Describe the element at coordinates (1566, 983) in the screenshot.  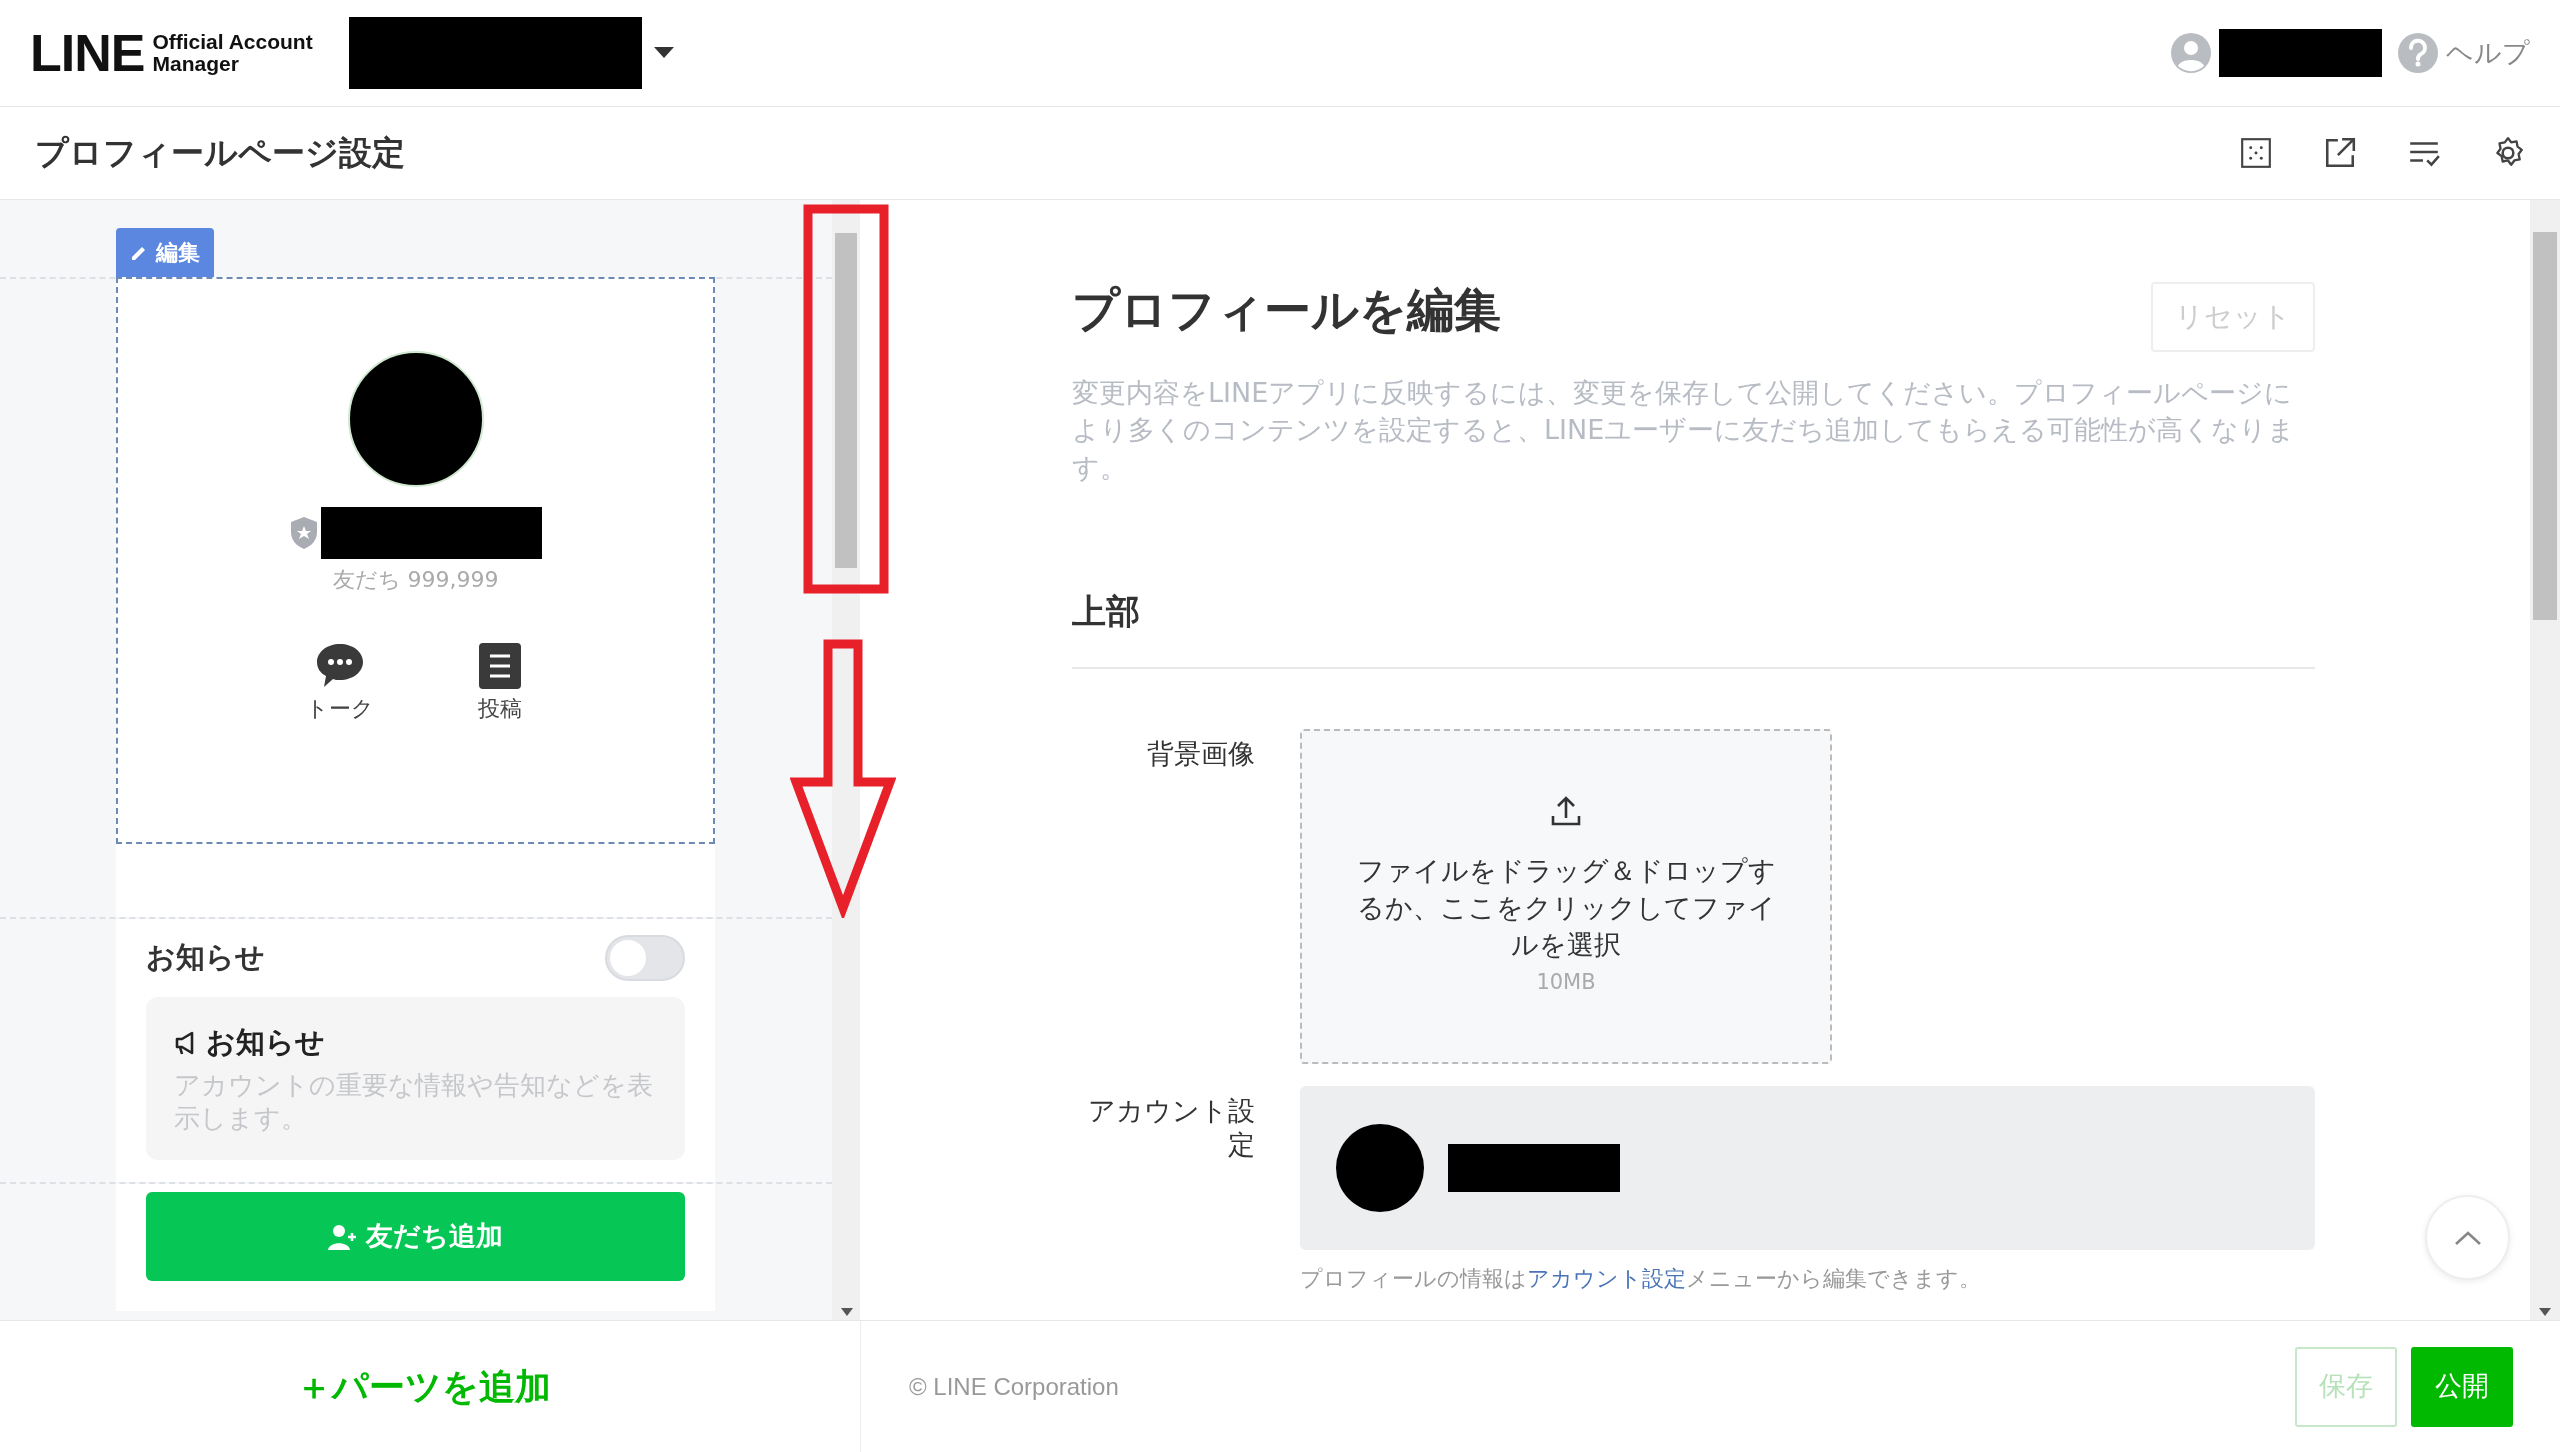
I see `file-size-hint: 10MB` at that location.